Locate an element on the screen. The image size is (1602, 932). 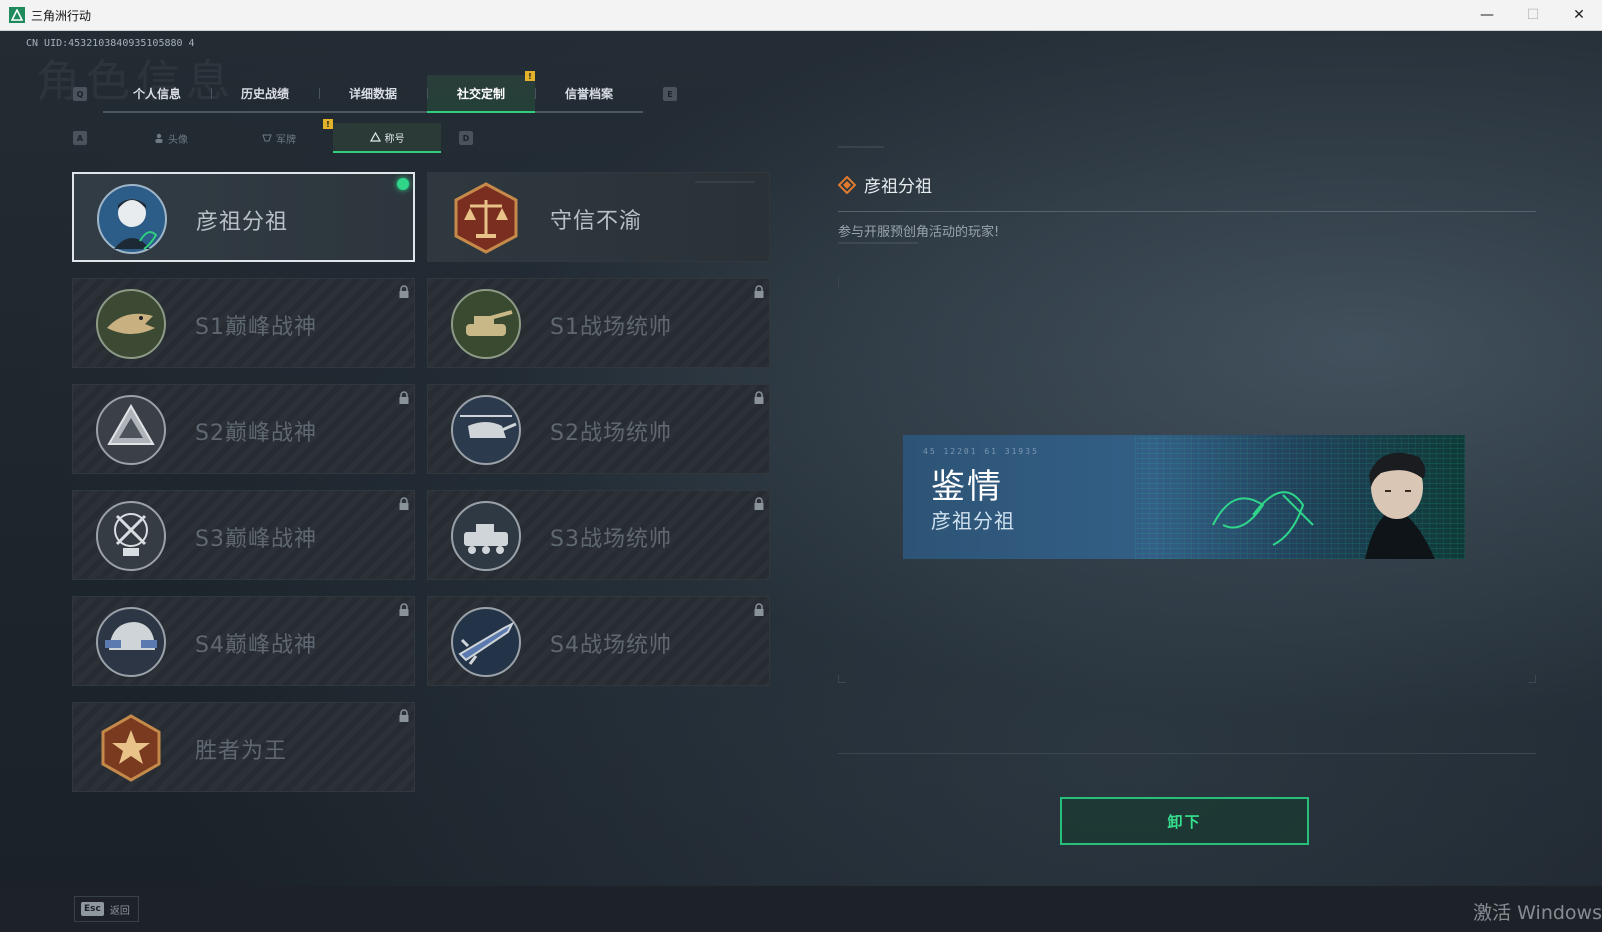
helmet-emblem-icon is located at coordinates (131, 642).